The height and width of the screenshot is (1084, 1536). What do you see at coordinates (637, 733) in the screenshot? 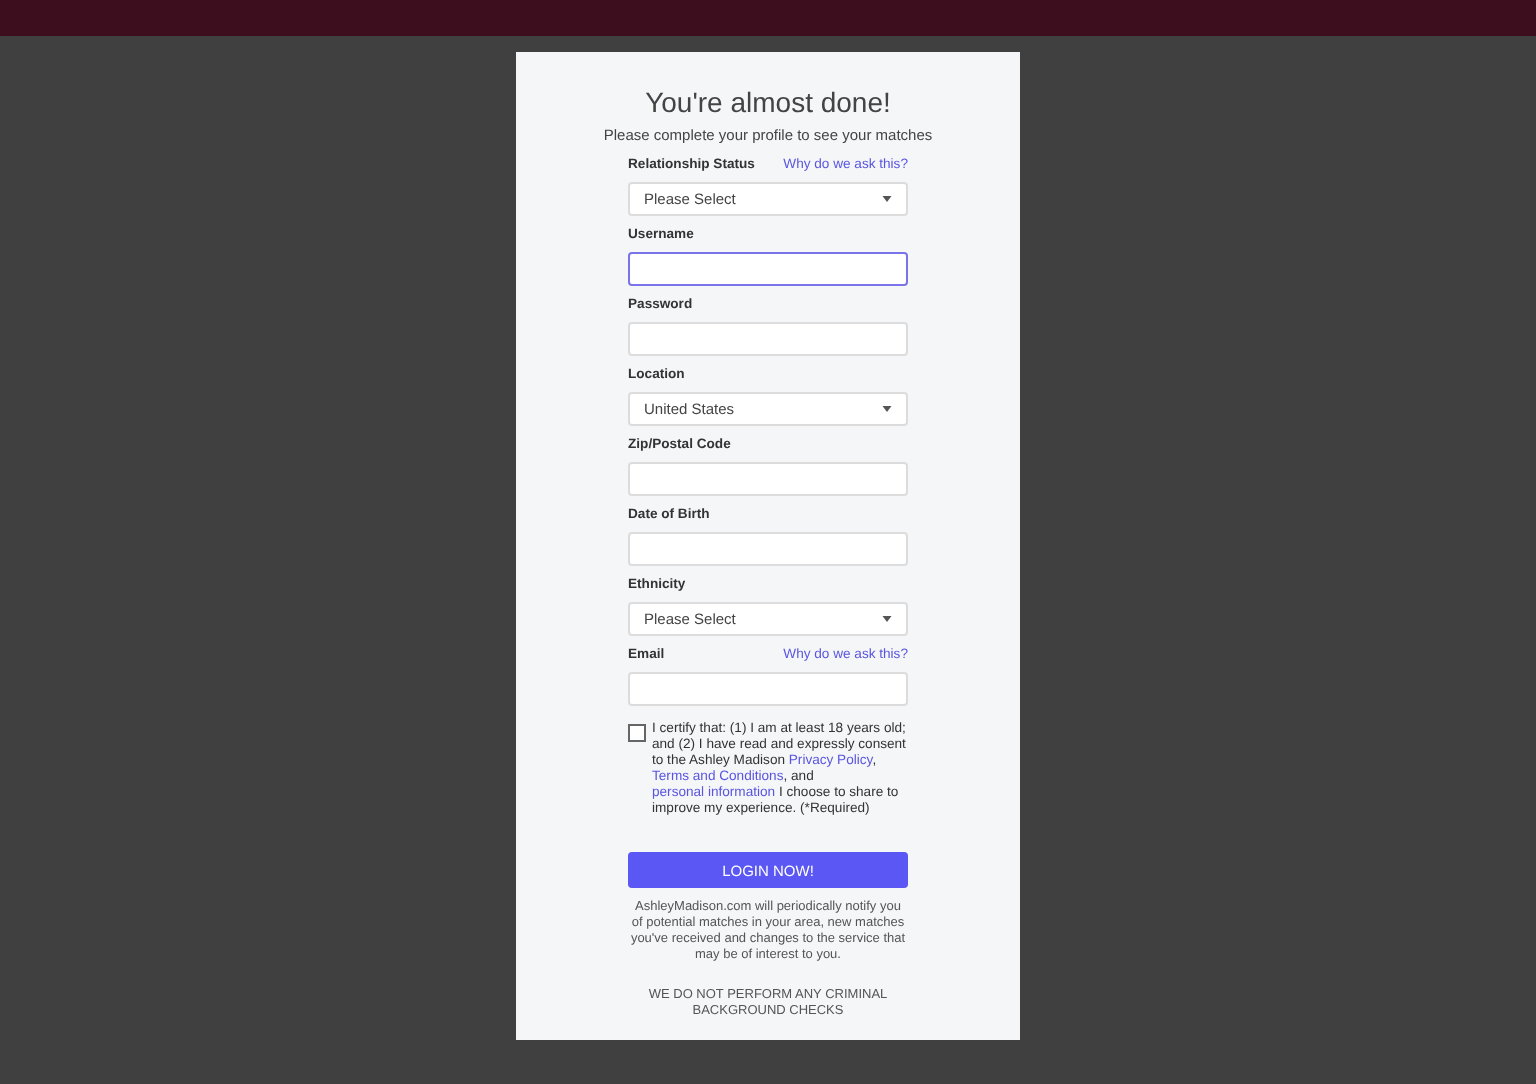
I see `checkbox` at bounding box center [637, 733].